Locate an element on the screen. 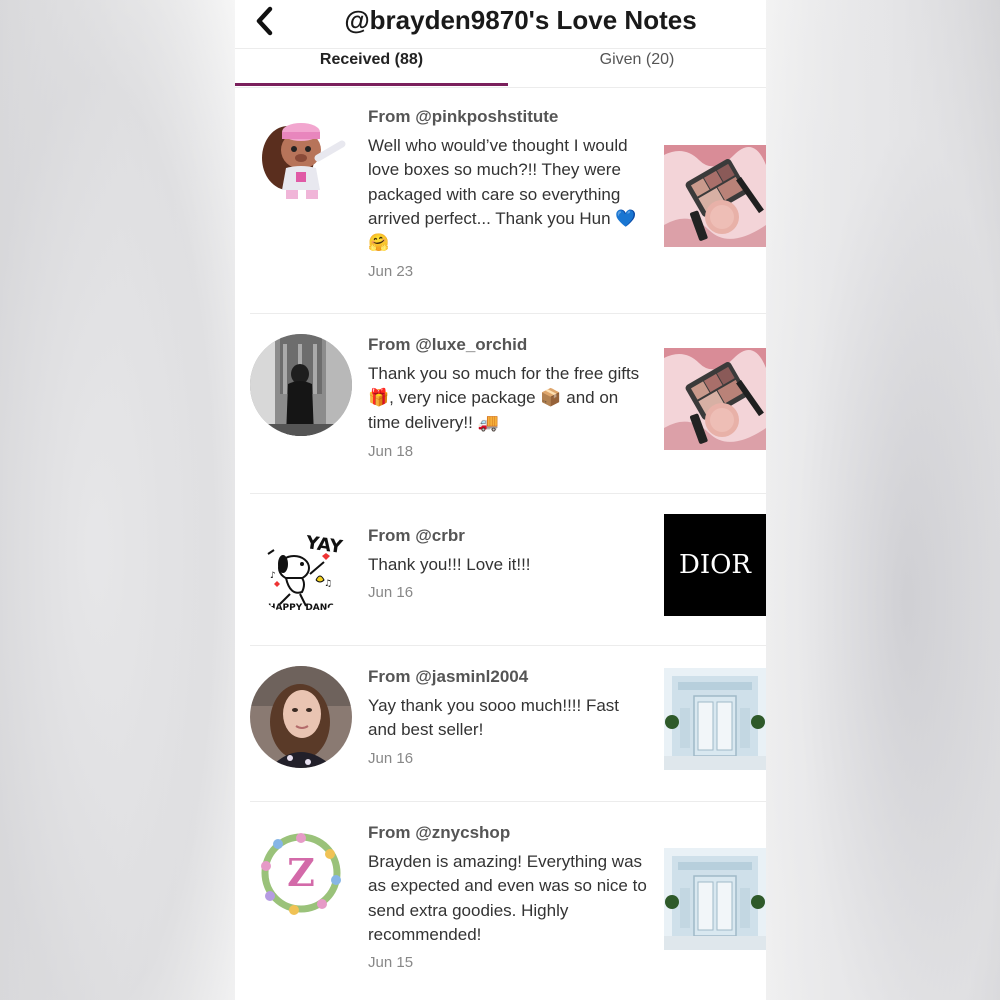  header: @brayden9870's Love Notes is located at coordinates (500, 24).